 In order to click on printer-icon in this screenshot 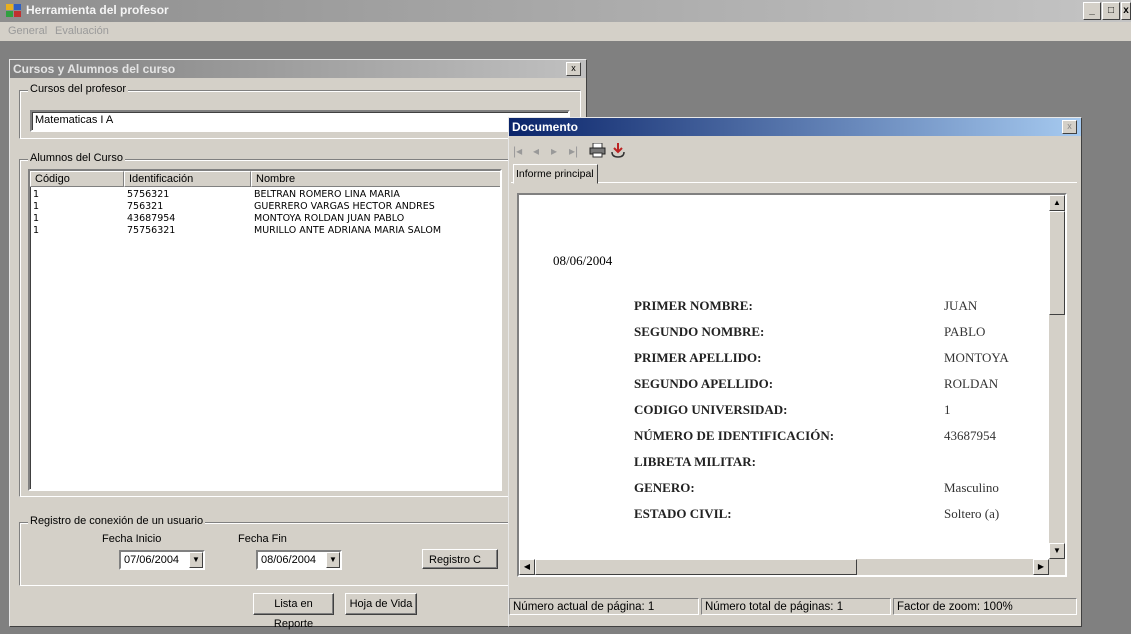, I will do `click(597, 150)`.